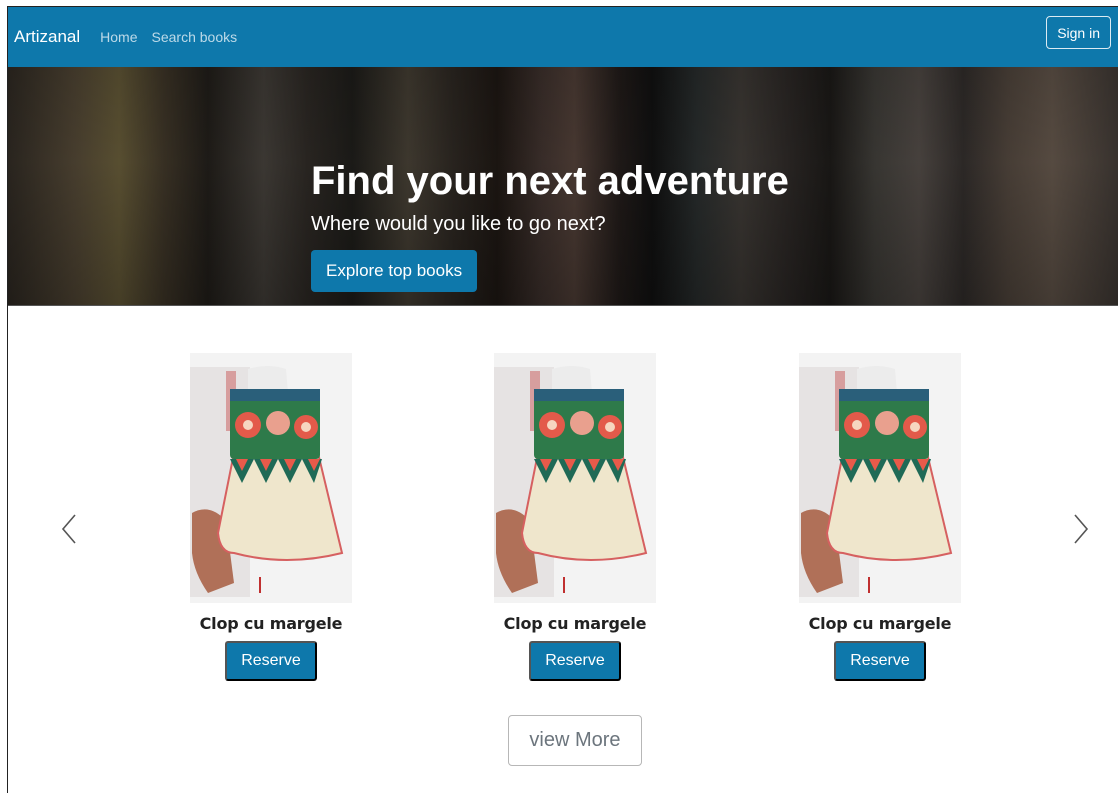 The image size is (1118, 793). I want to click on brand-logo: Artizanal, so click(47, 37).